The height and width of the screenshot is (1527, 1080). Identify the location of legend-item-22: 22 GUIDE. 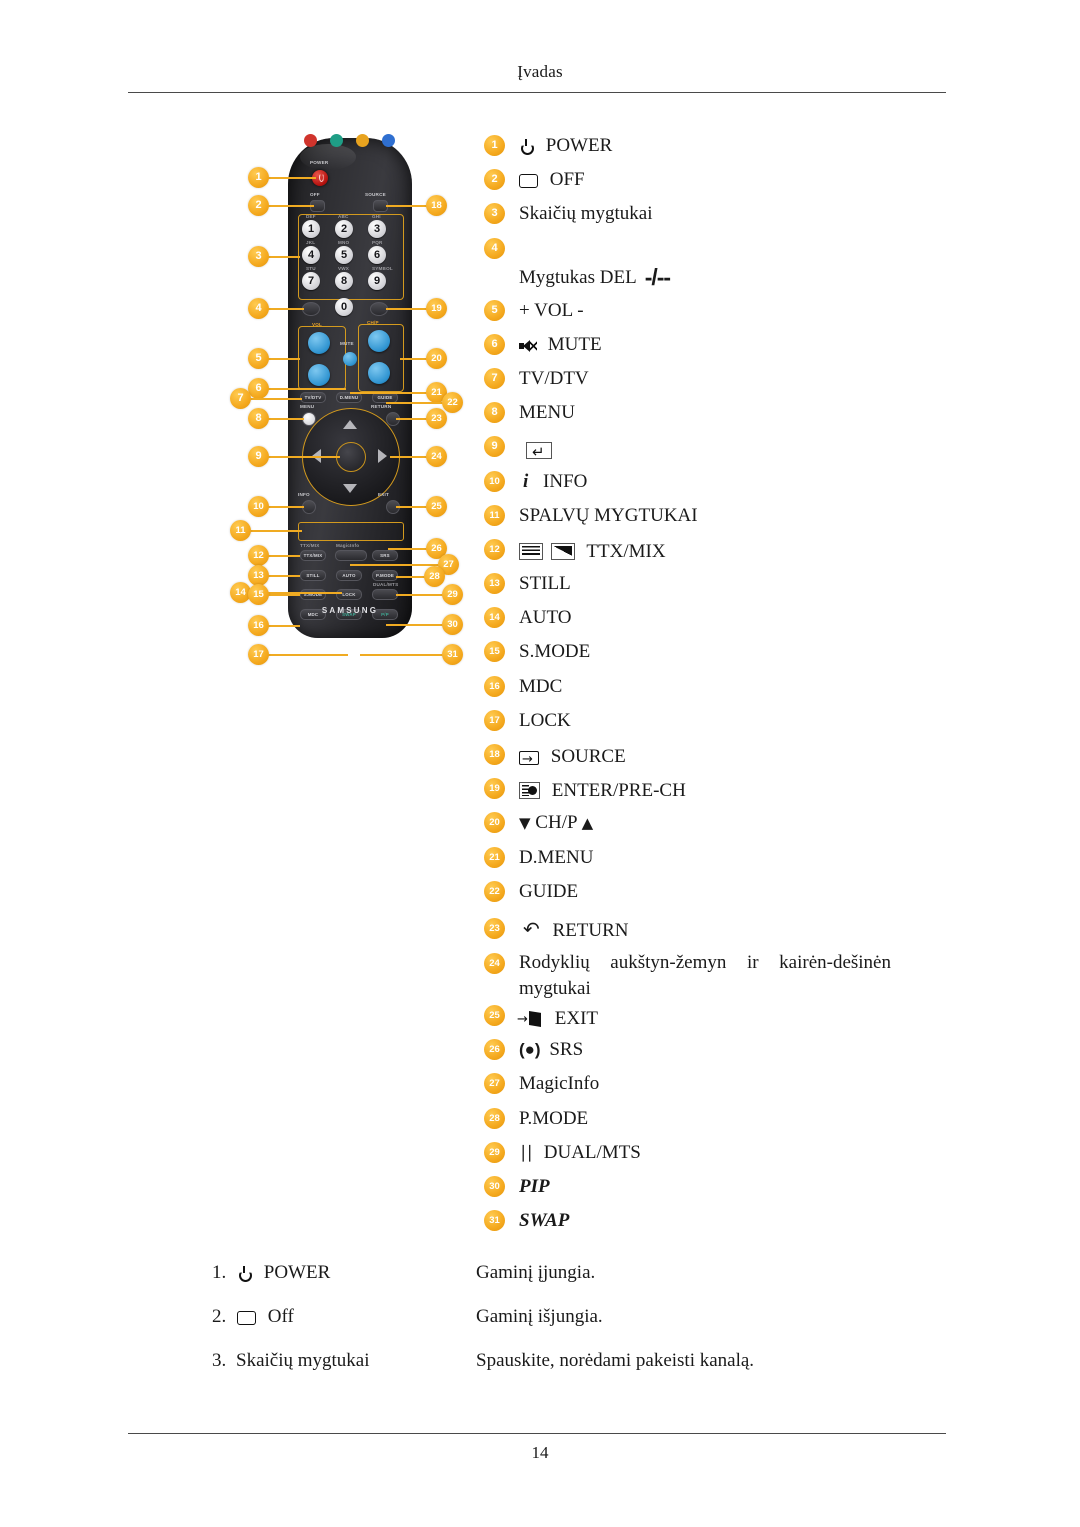
(694, 895).